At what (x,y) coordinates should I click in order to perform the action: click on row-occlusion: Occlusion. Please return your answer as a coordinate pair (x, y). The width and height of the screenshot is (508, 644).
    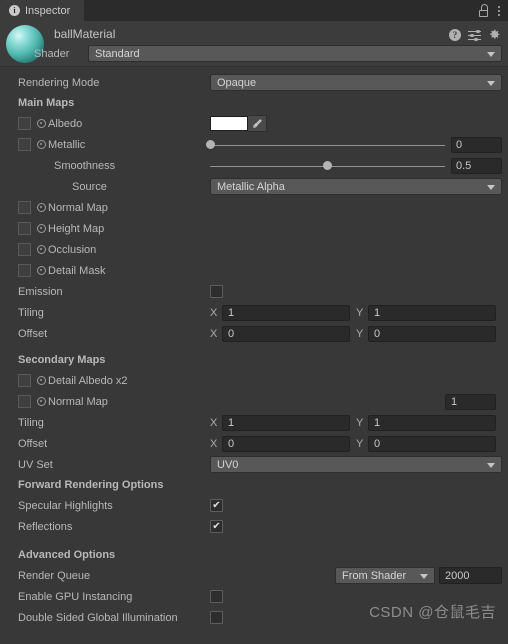
    Looking at the image, I should click on (254, 249).